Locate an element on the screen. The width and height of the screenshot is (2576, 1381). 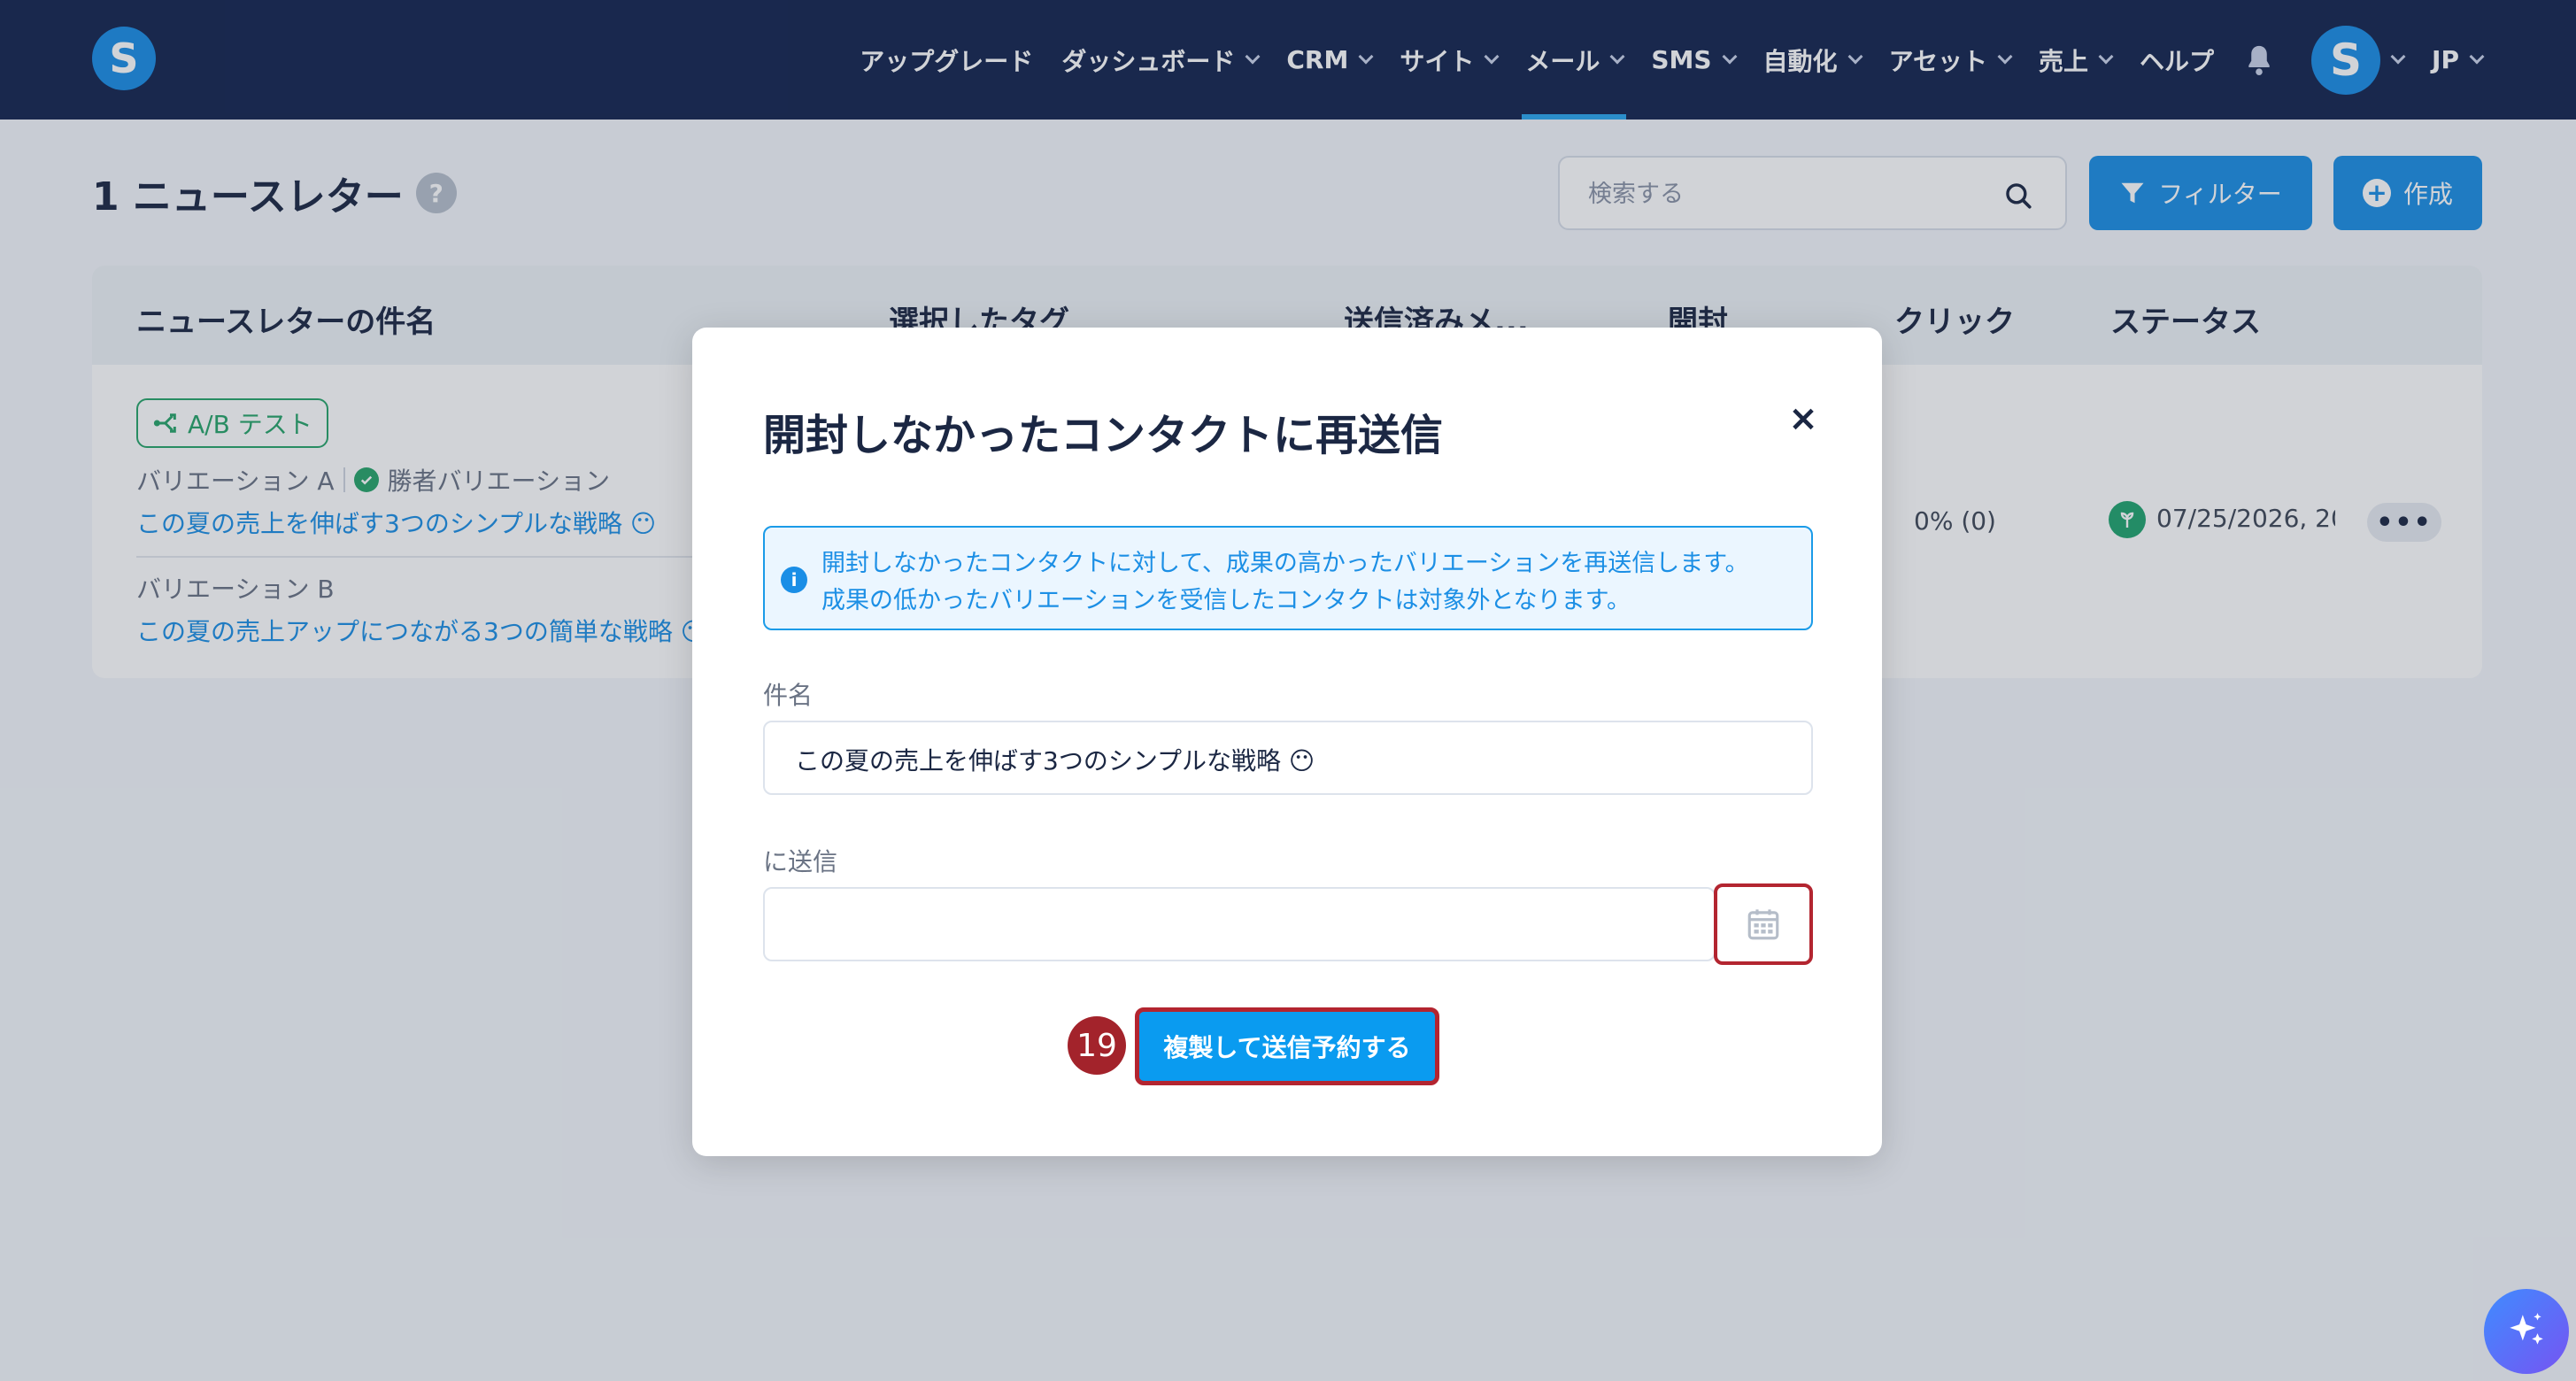
info-icon: i is located at coordinates (794, 580).